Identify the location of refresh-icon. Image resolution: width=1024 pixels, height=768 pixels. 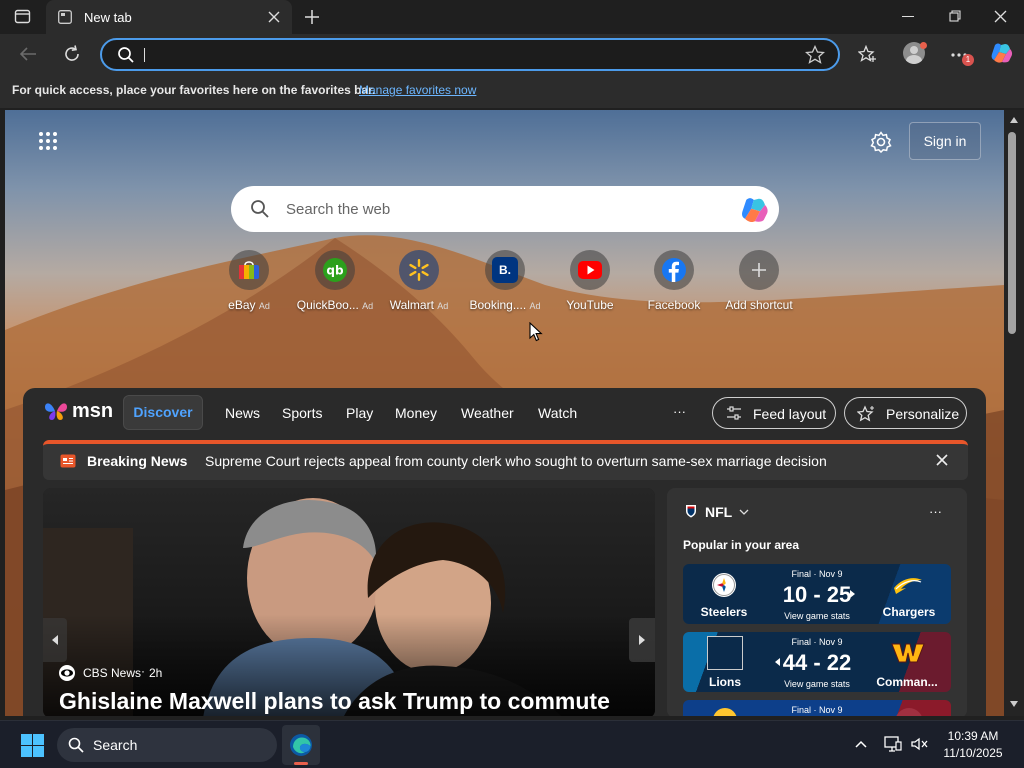
(72, 54).